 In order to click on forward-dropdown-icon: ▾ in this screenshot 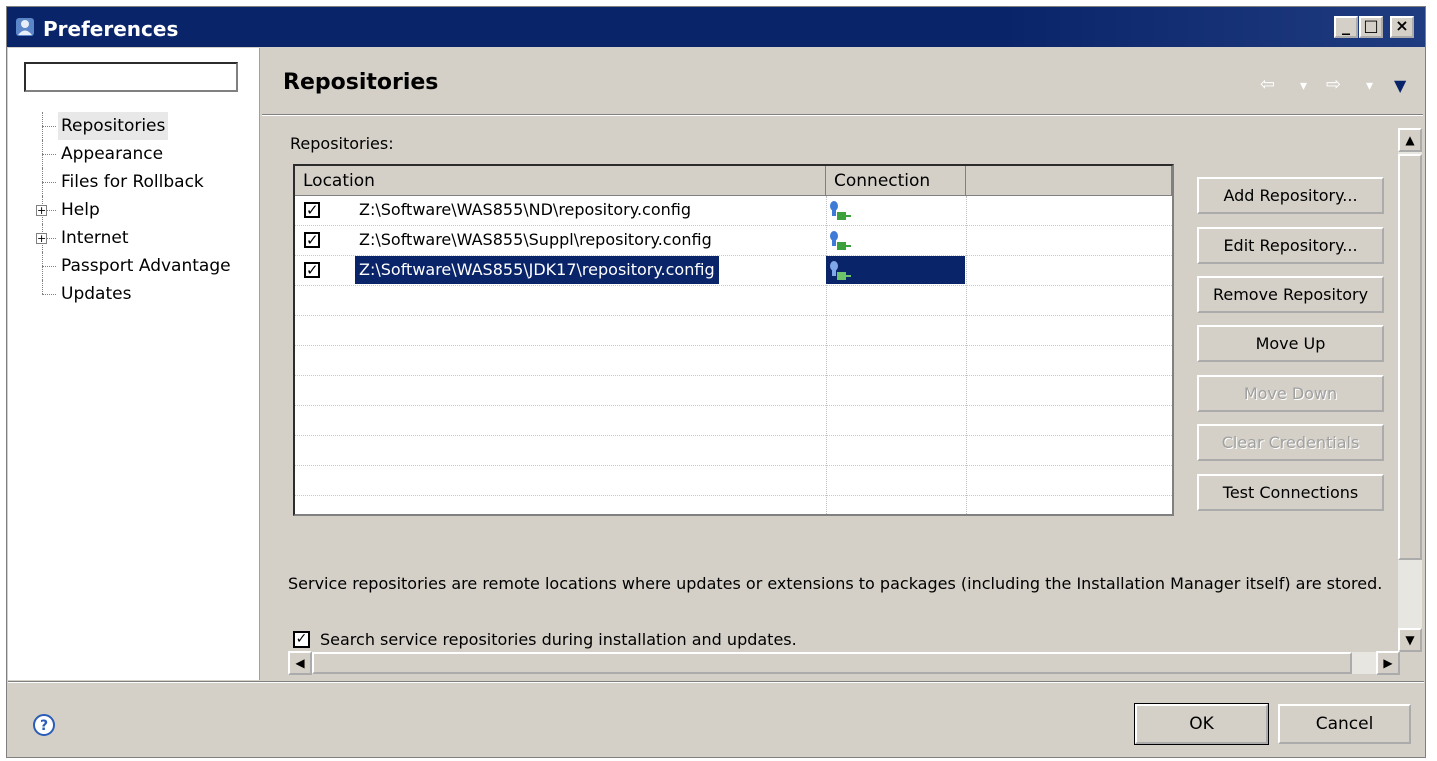, I will do `click(1369, 86)`.